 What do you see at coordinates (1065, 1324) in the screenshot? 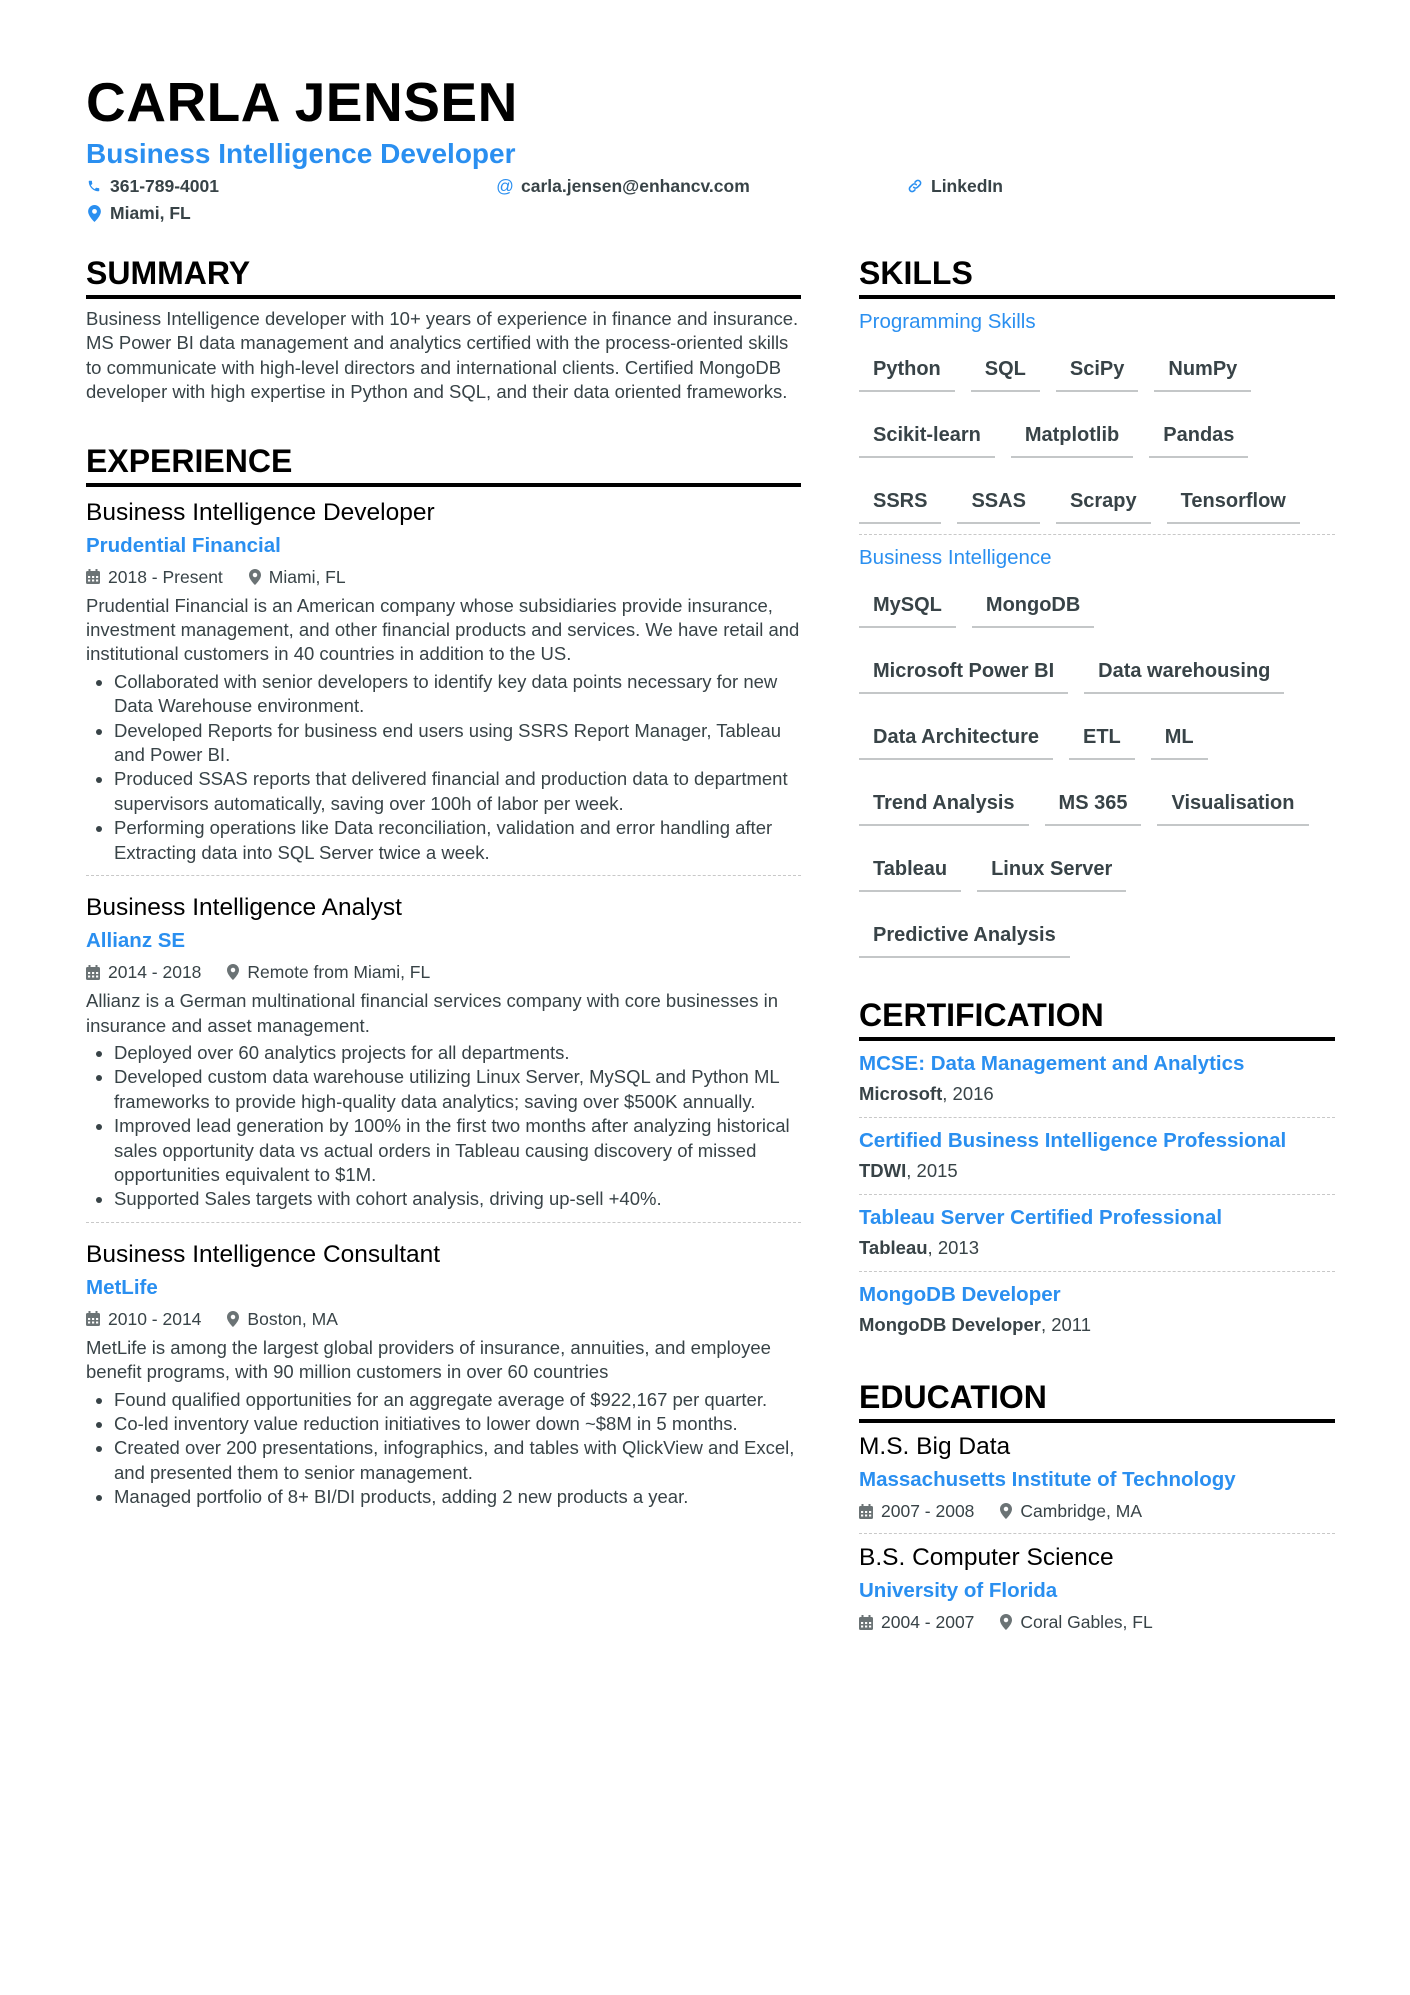
I see `certification-year: , 2011` at bounding box center [1065, 1324].